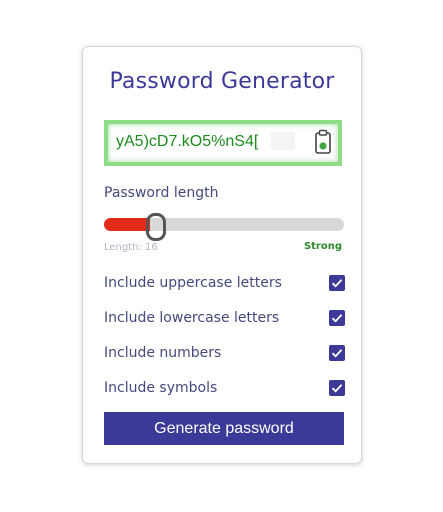 The width and height of the screenshot is (443, 512). What do you see at coordinates (131, 247) in the screenshot?
I see `length-value-text: Length: 16` at bounding box center [131, 247].